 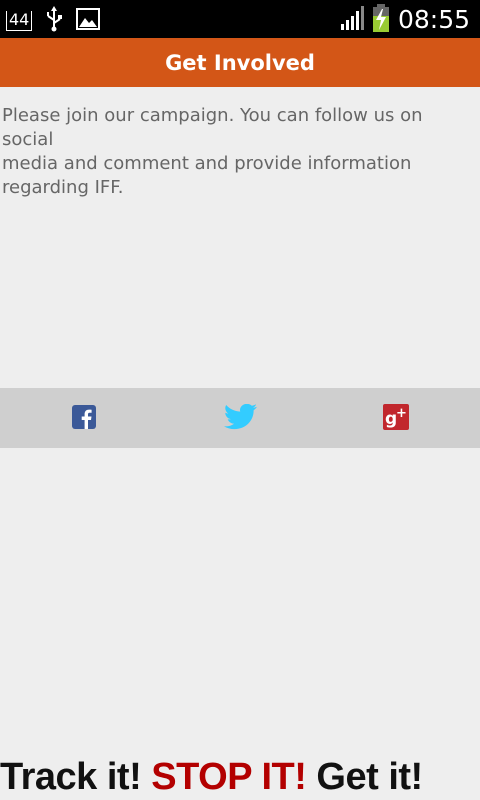 I want to click on social-bar: g +, so click(x=240, y=418).